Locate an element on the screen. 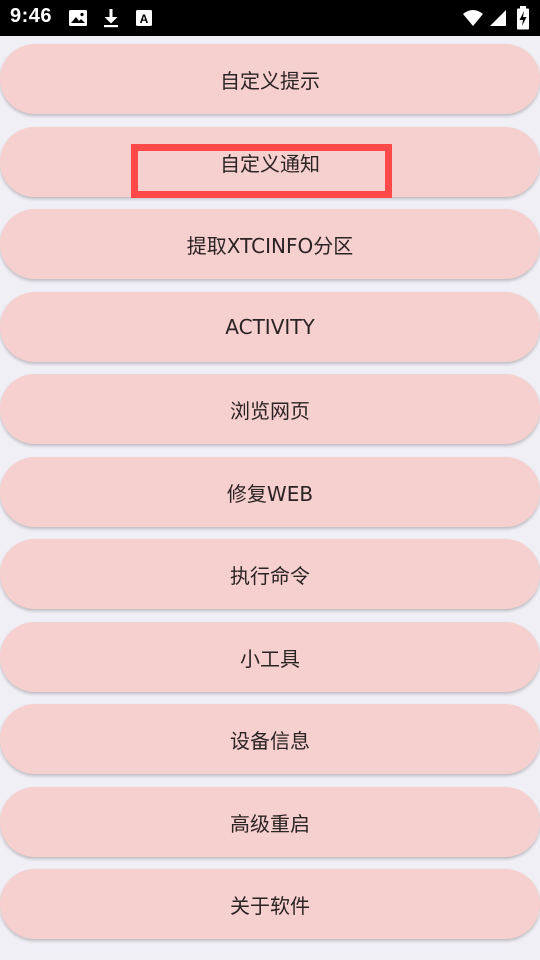 The image size is (540, 960). button-label: 执行命令 is located at coordinates (270, 575).